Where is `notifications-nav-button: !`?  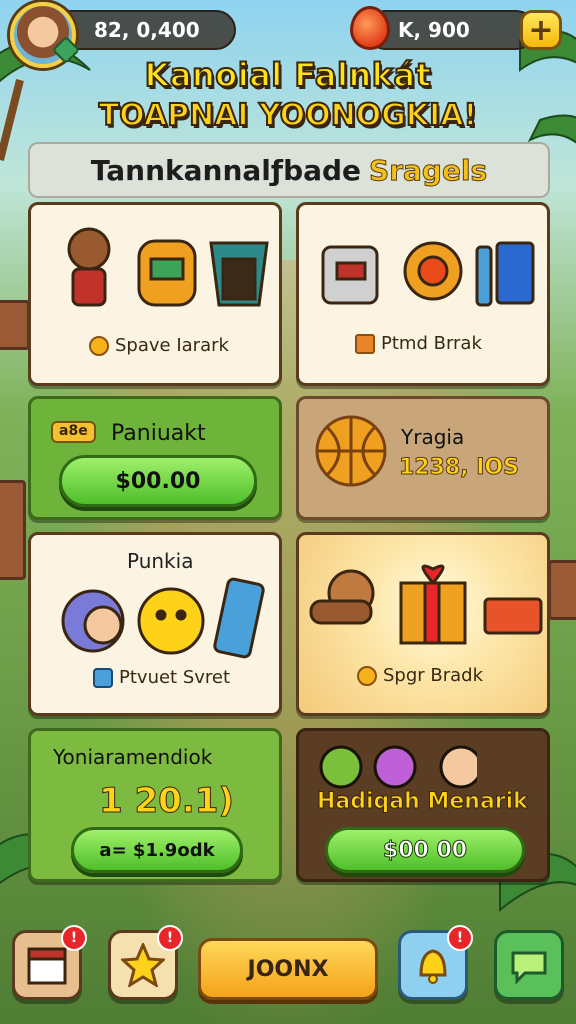 notifications-nav-button: ! is located at coordinates (435, 962).